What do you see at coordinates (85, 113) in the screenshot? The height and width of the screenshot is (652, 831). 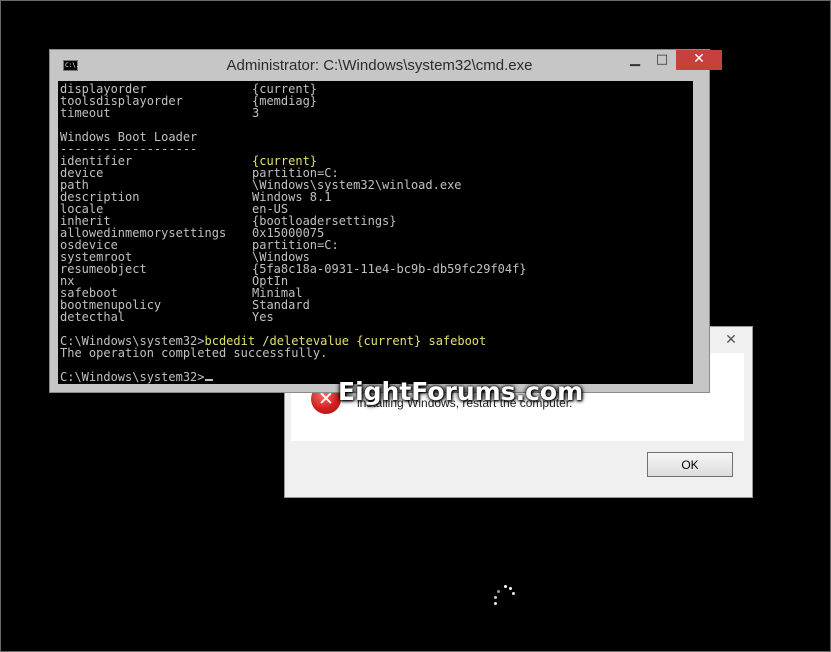 I see `setting-key: timeout` at bounding box center [85, 113].